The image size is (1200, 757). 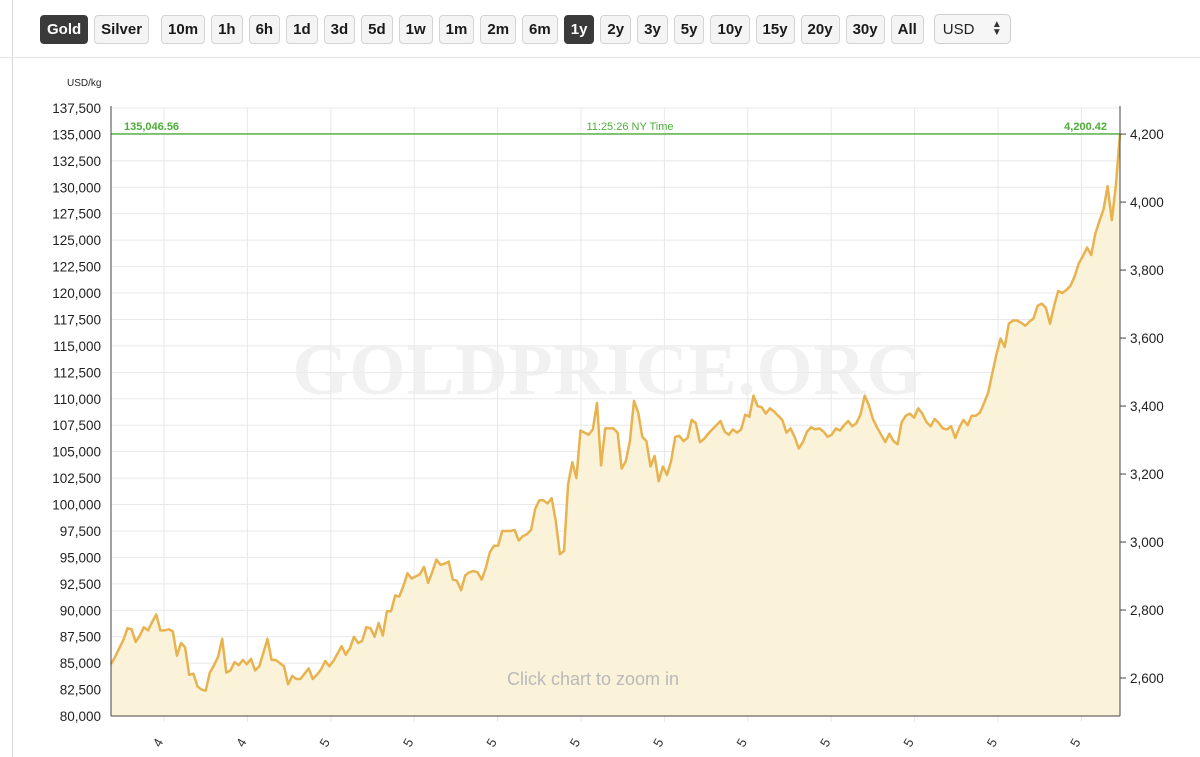 I want to click on right-axis-tick-label: 3,800, so click(x=1147, y=270).